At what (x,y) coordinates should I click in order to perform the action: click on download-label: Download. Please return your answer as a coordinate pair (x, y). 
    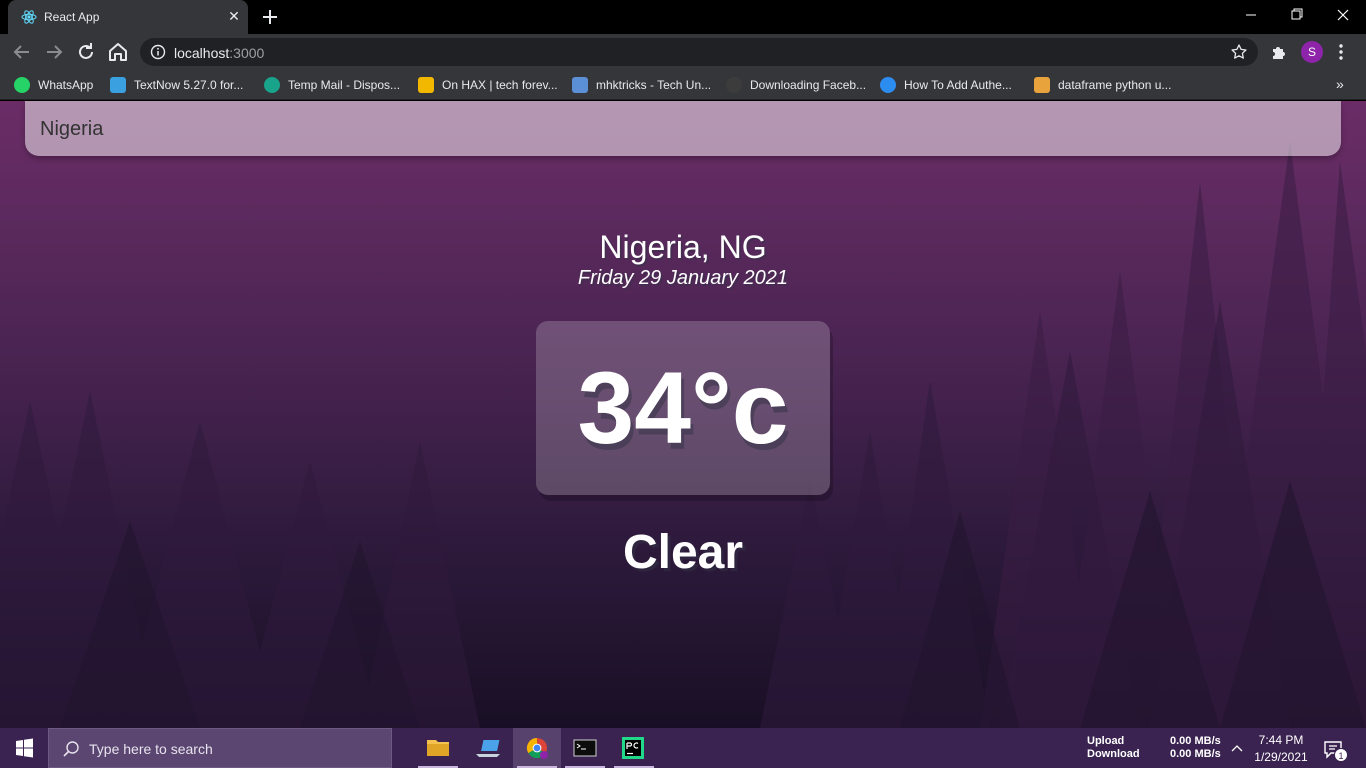
    Looking at the image, I should click on (1113, 754).